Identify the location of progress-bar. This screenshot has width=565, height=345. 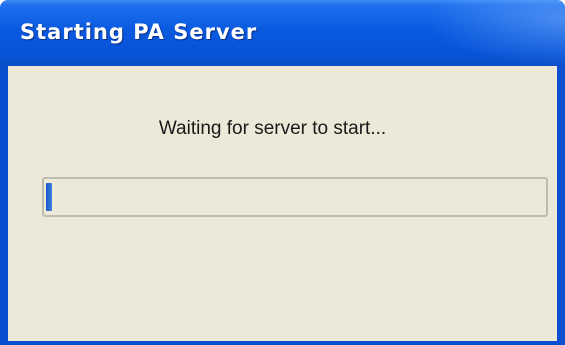
(295, 197).